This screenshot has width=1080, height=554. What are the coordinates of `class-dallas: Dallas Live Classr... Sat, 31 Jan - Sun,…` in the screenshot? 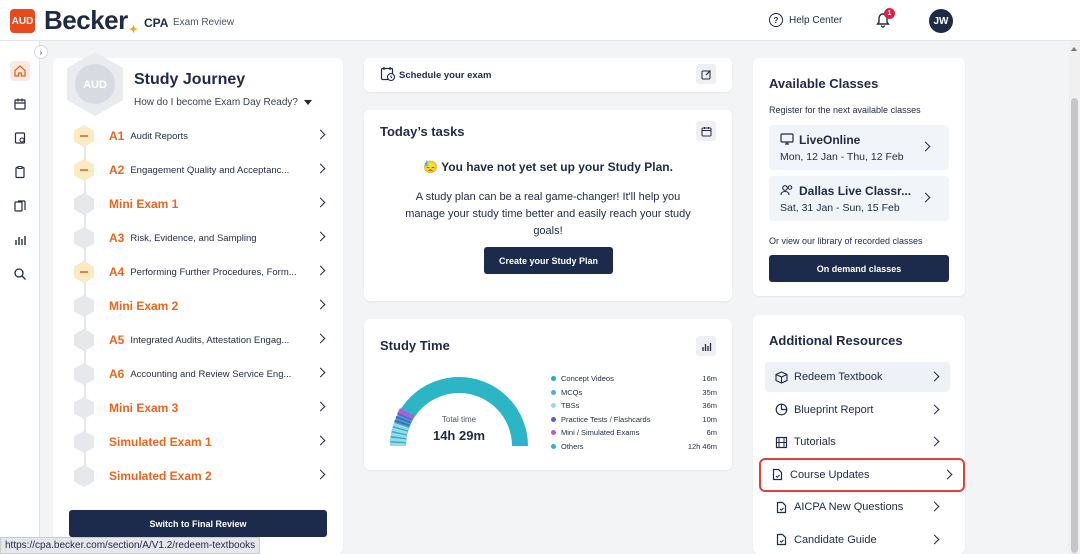 It's located at (859, 198).